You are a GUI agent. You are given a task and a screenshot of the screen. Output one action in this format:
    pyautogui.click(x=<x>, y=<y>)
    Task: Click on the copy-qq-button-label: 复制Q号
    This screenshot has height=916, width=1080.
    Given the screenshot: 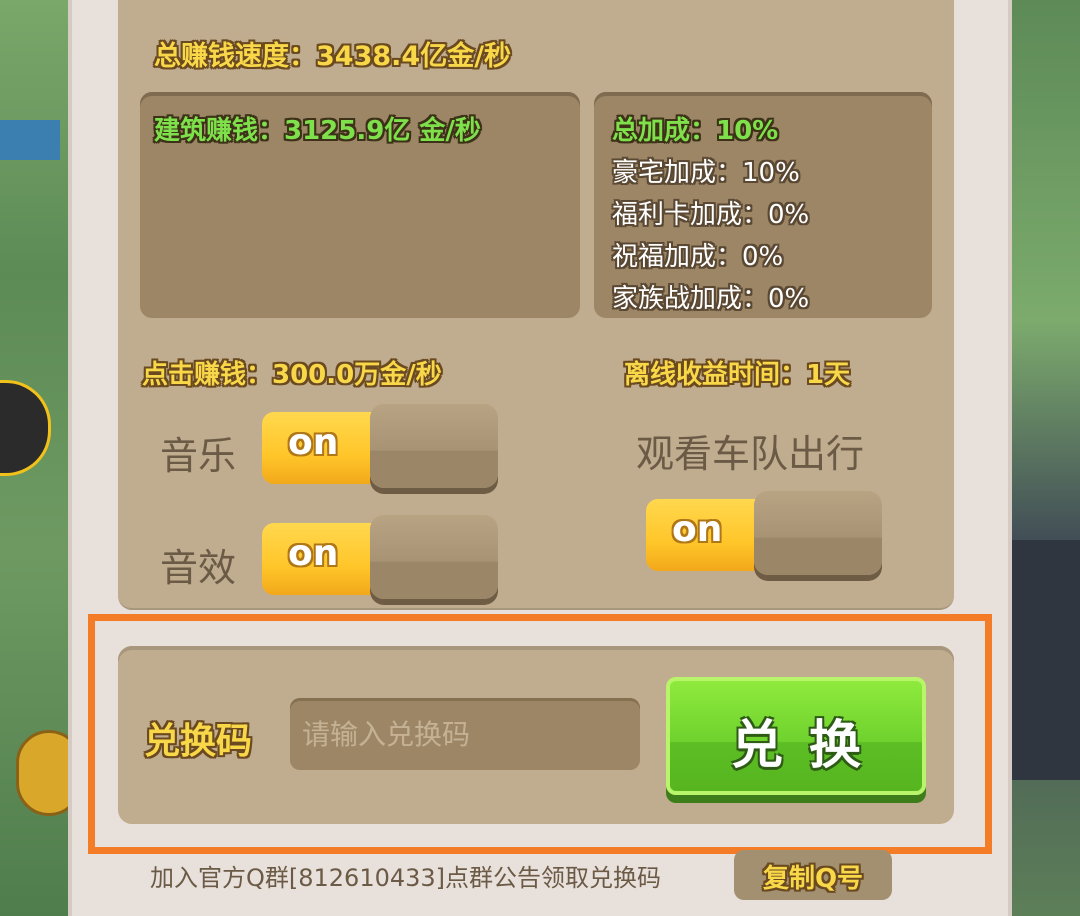 What is the action you would take?
    pyautogui.click(x=813, y=879)
    